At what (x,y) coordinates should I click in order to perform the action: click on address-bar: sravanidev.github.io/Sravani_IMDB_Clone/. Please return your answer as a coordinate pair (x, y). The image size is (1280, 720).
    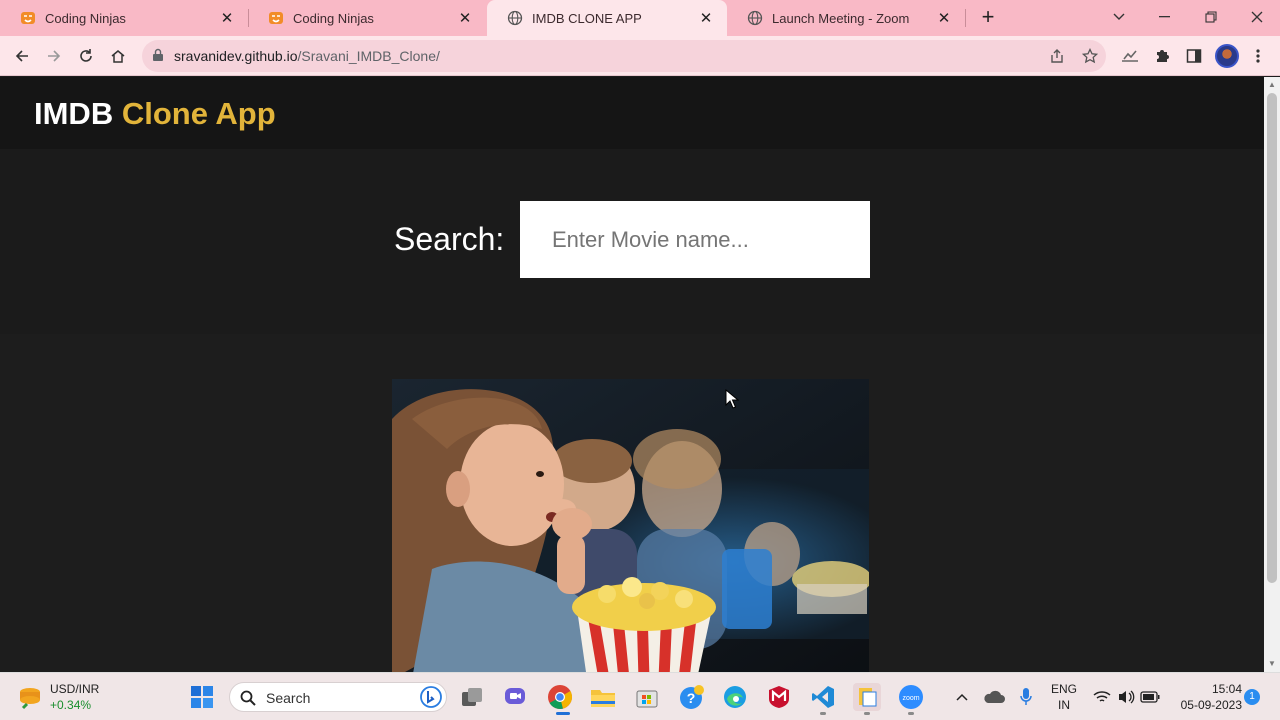
    Looking at the image, I should click on (624, 56).